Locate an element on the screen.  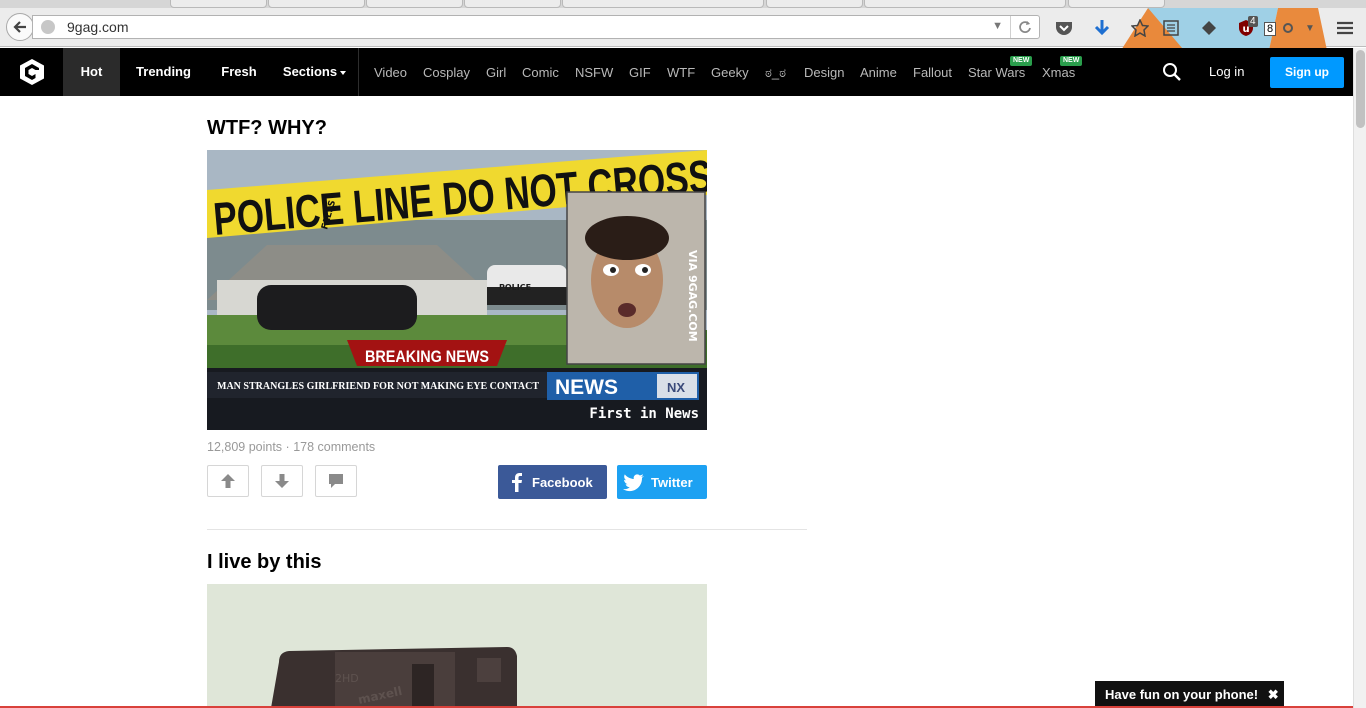
post-image: 2HD maxell is located at coordinates (457, 646).